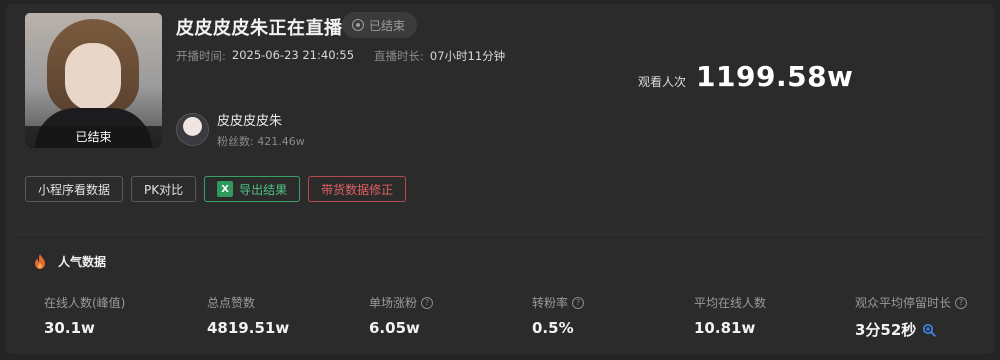 Image resolution: width=1000 pixels, height=360 pixels. What do you see at coordinates (263, 189) in the screenshot?
I see `export-label: 导出结果` at bounding box center [263, 189].